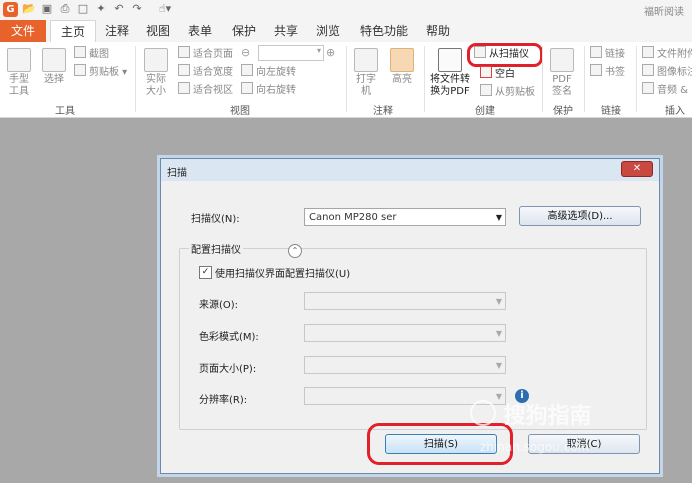  Describe the element at coordinates (184, 52) in the screenshot. I see `fit-page-icon` at that location.